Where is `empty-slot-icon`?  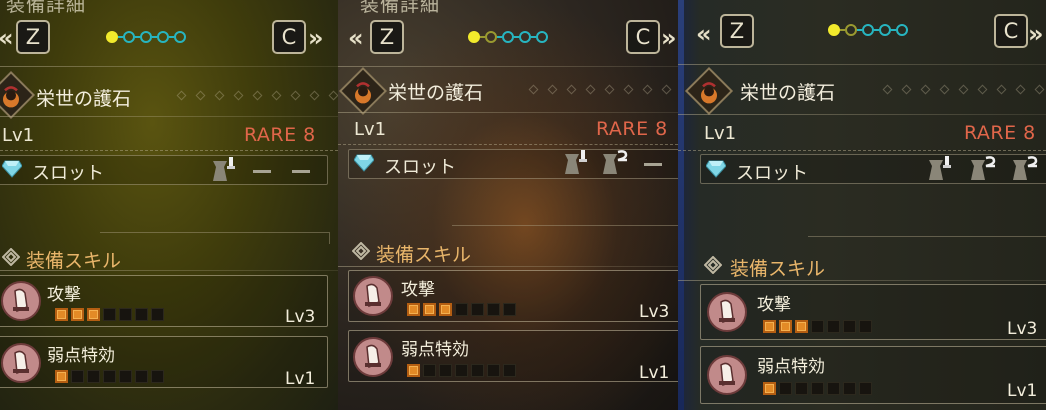 empty-slot-icon is located at coordinates (262, 171).